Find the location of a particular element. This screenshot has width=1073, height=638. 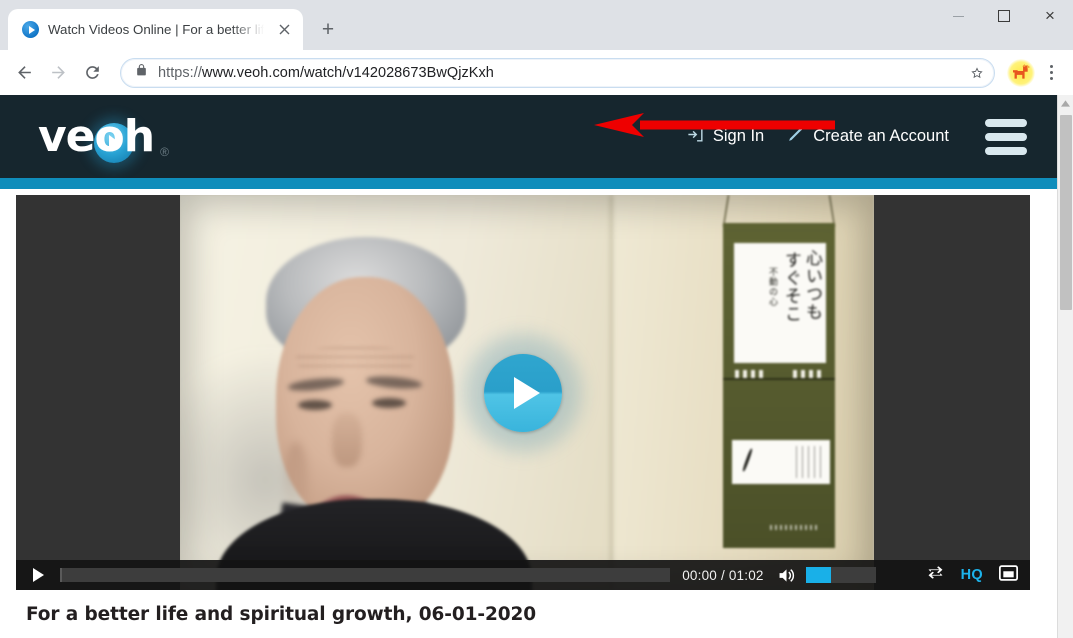

wall-corner is located at coordinates (611, 392).